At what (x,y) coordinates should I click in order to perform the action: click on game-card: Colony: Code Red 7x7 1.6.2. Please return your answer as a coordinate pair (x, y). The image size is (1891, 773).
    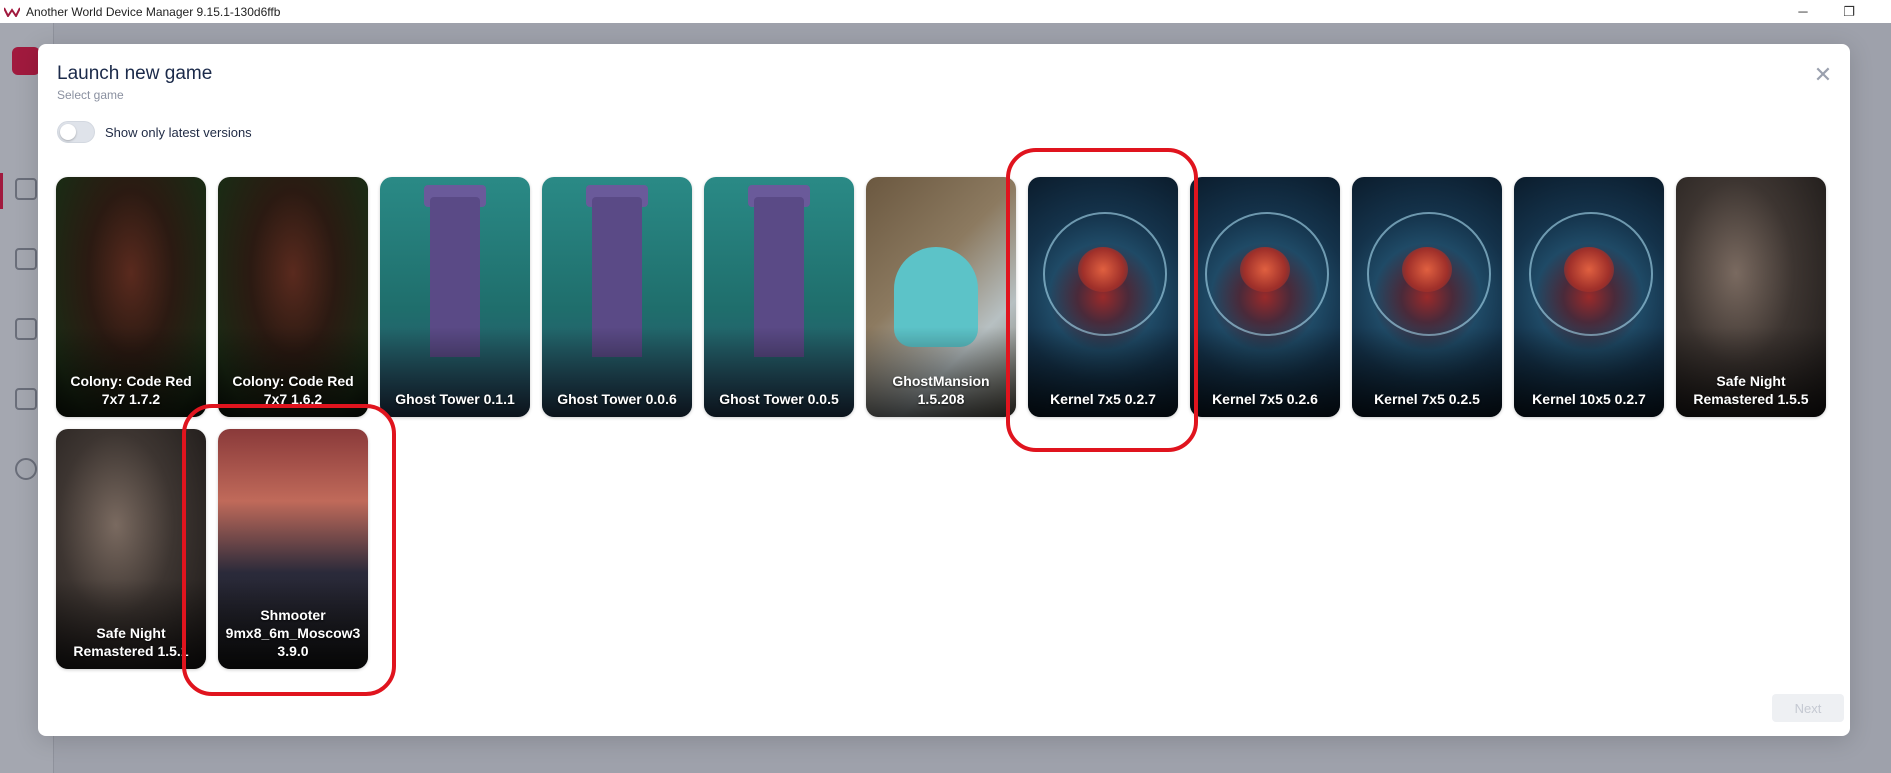
    Looking at the image, I should click on (293, 297).